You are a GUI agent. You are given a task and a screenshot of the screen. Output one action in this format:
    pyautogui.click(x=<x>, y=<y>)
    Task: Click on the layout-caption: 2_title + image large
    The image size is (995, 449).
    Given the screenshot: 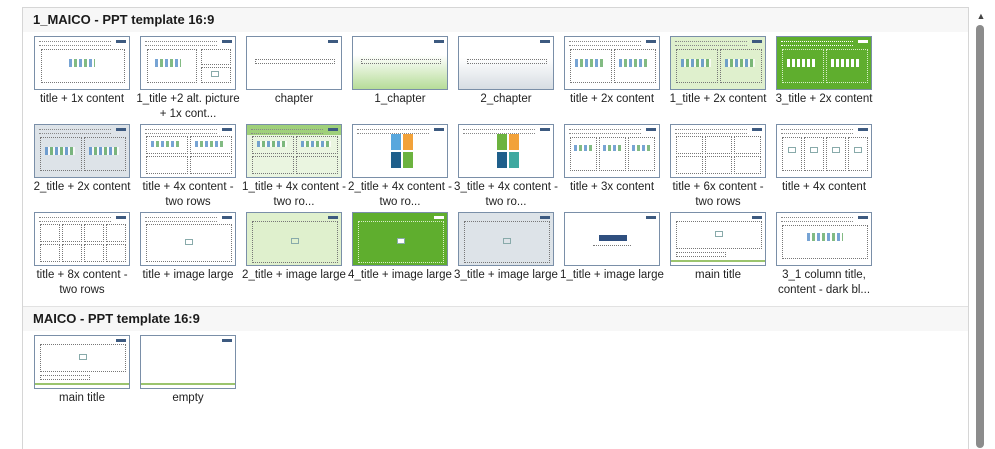 What is the action you would take?
    pyautogui.click(x=294, y=275)
    